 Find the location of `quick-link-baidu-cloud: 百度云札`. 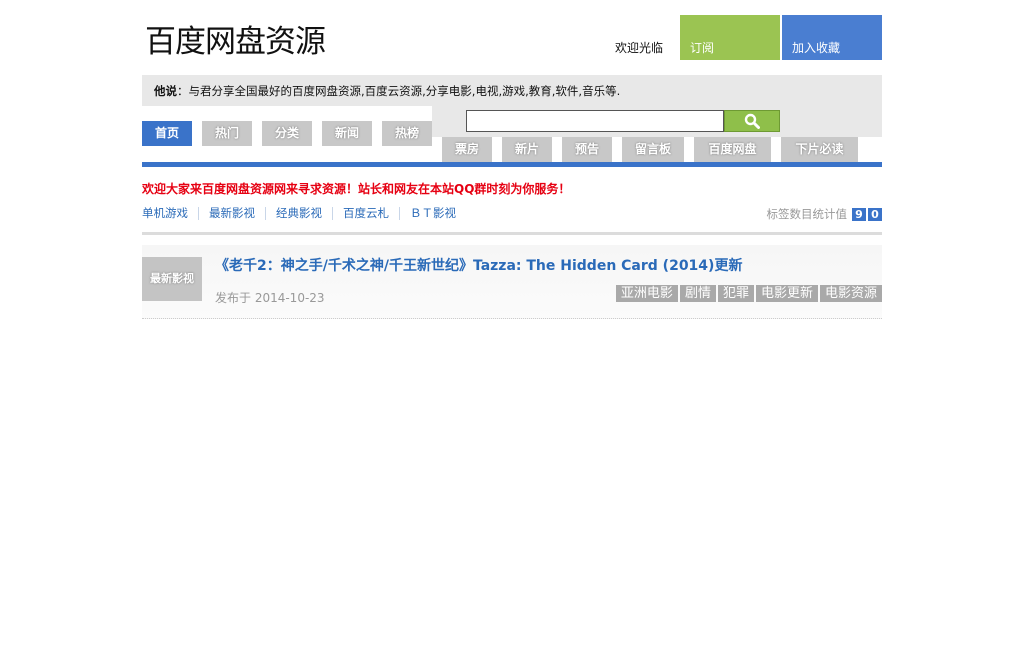

quick-link-baidu-cloud: 百度云札 is located at coordinates (365, 213).